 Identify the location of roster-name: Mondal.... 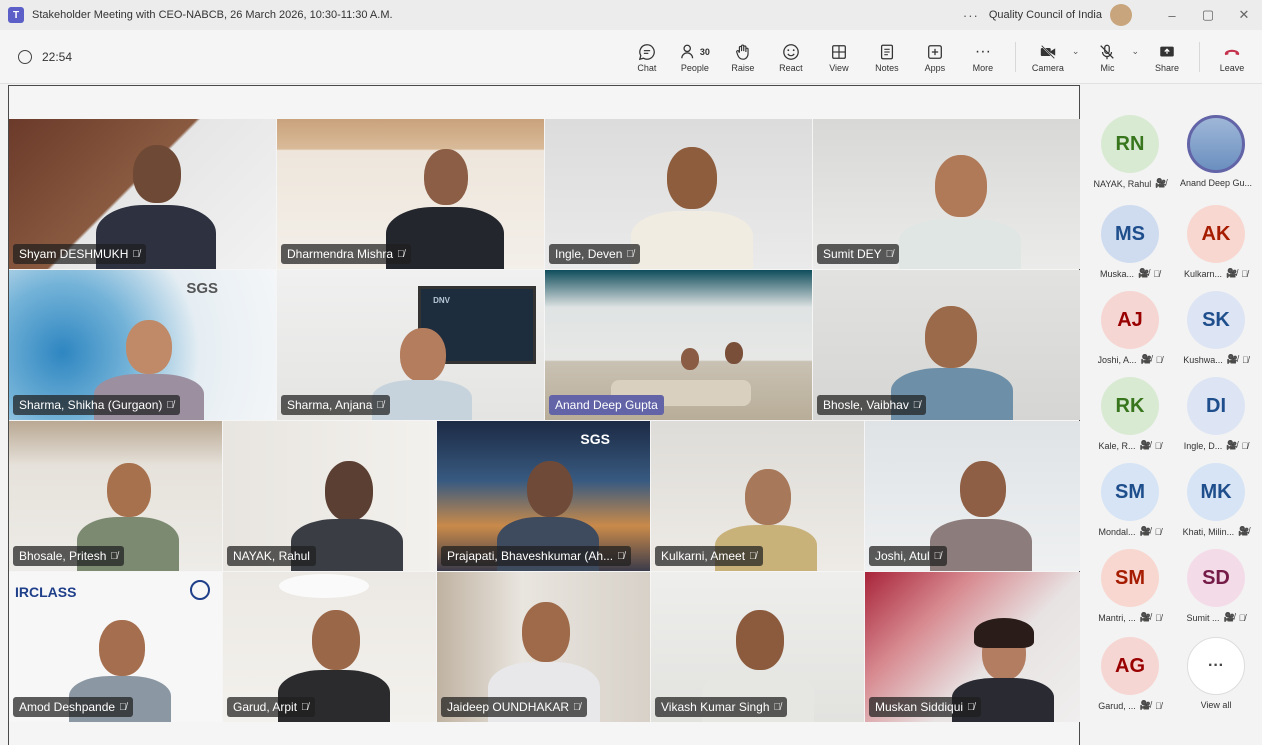
(1117, 531).